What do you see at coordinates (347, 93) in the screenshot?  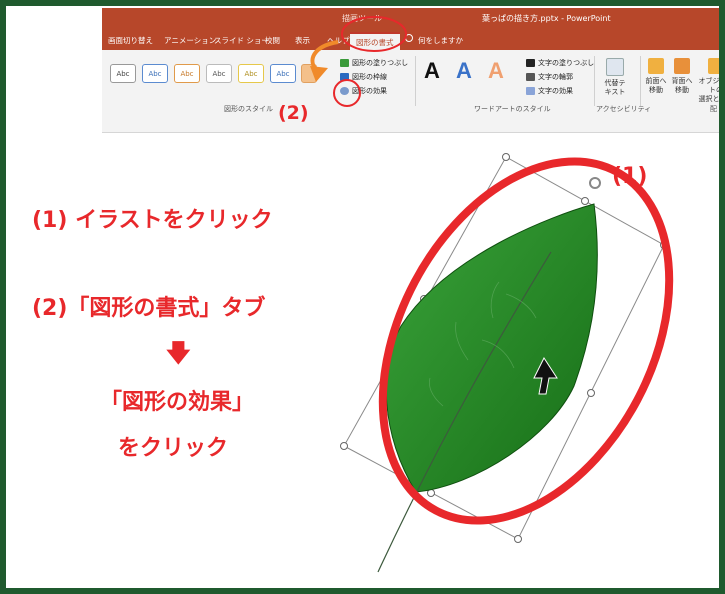 I see `highlight-circle-effects` at bounding box center [347, 93].